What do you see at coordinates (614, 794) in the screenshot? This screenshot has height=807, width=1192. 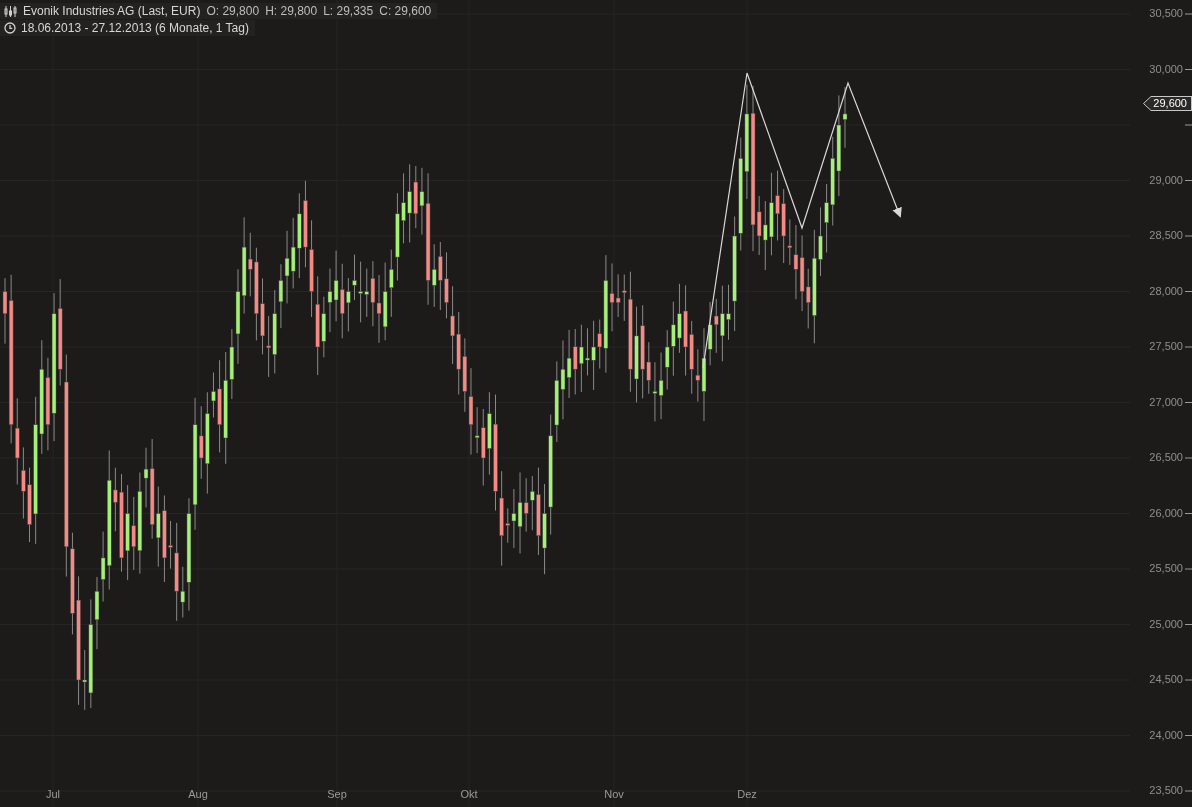 I see `axis-label: Nov` at bounding box center [614, 794].